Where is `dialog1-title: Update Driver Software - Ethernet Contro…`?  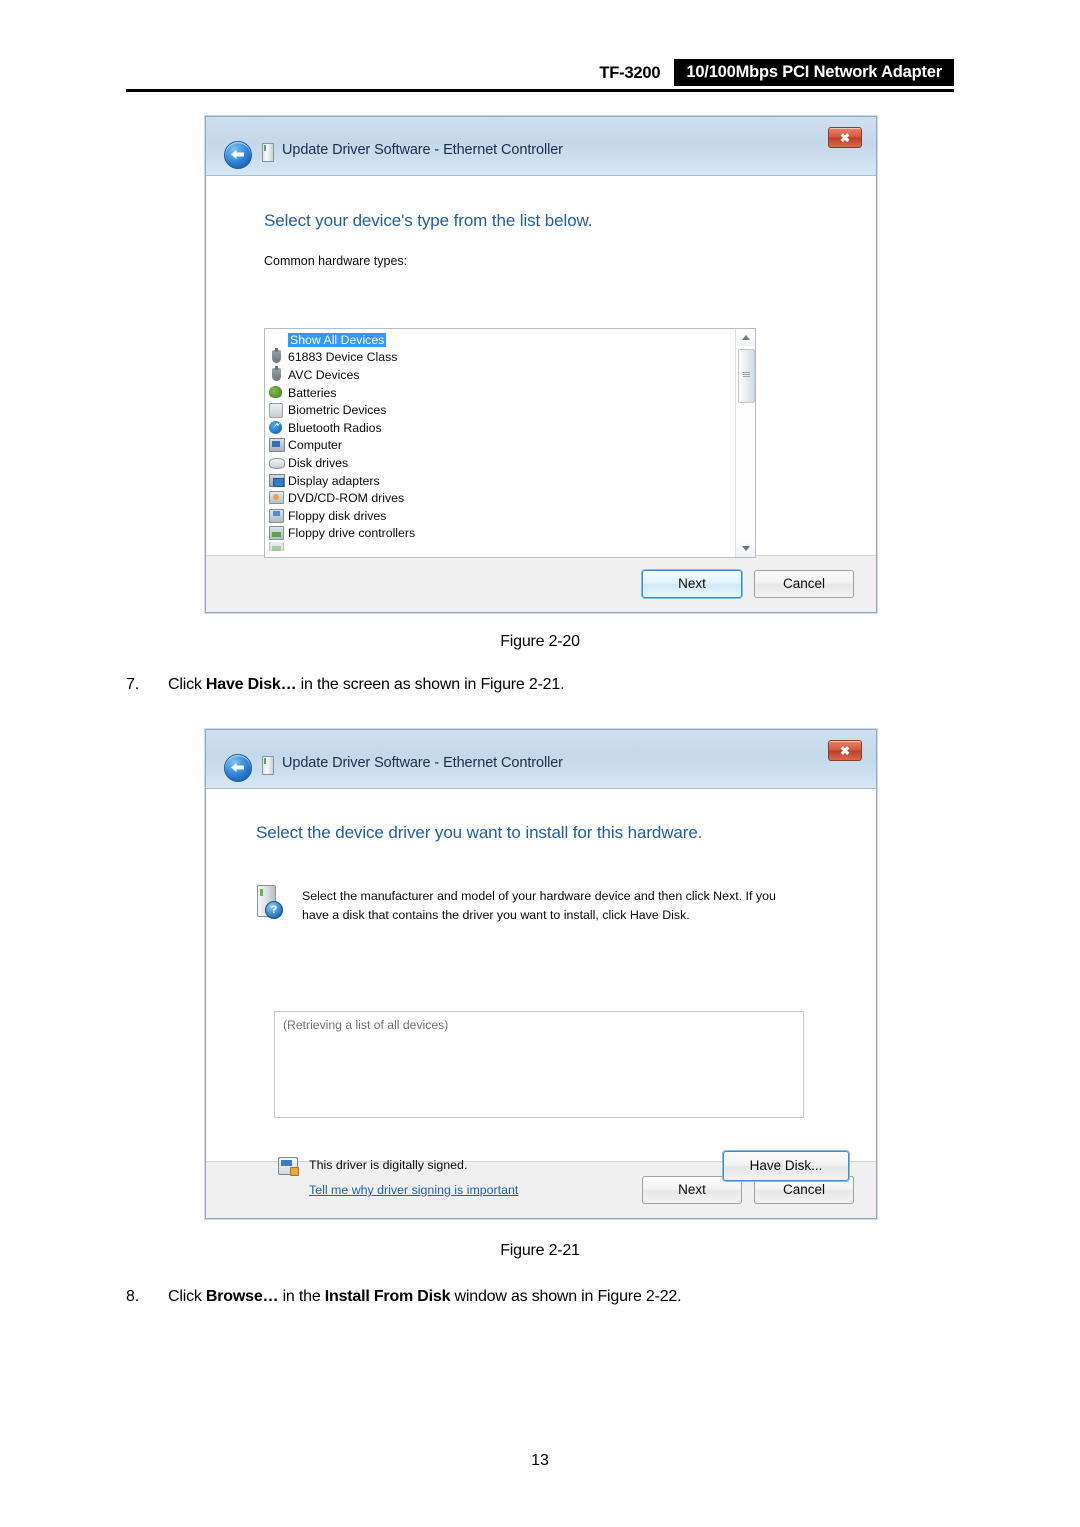
dialog1-title: Update Driver Software - Ethernet Contro… is located at coordinates (422, 150).